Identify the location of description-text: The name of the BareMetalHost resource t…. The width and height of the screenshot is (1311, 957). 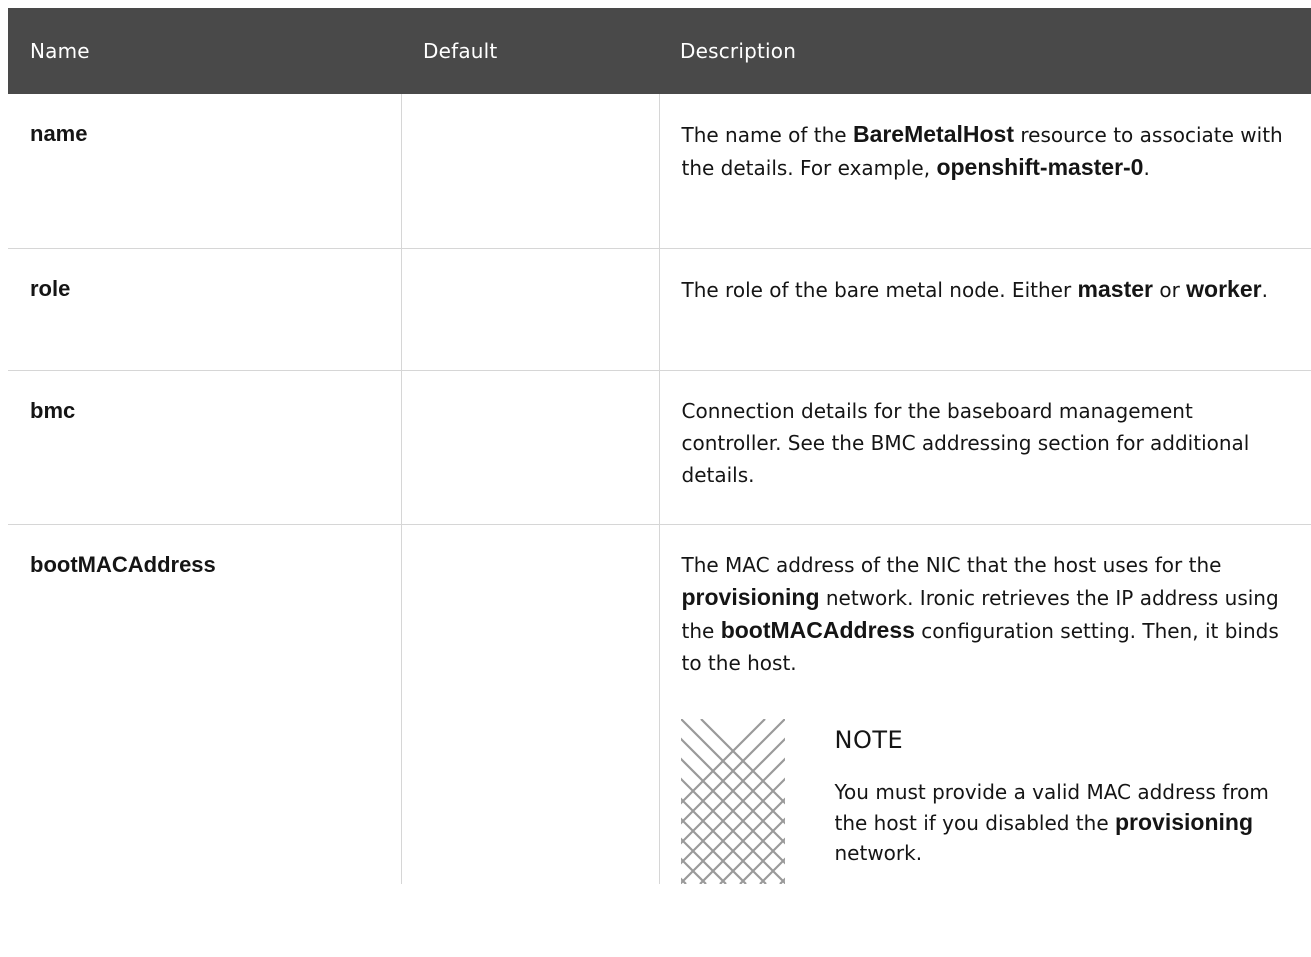
(987, 151).